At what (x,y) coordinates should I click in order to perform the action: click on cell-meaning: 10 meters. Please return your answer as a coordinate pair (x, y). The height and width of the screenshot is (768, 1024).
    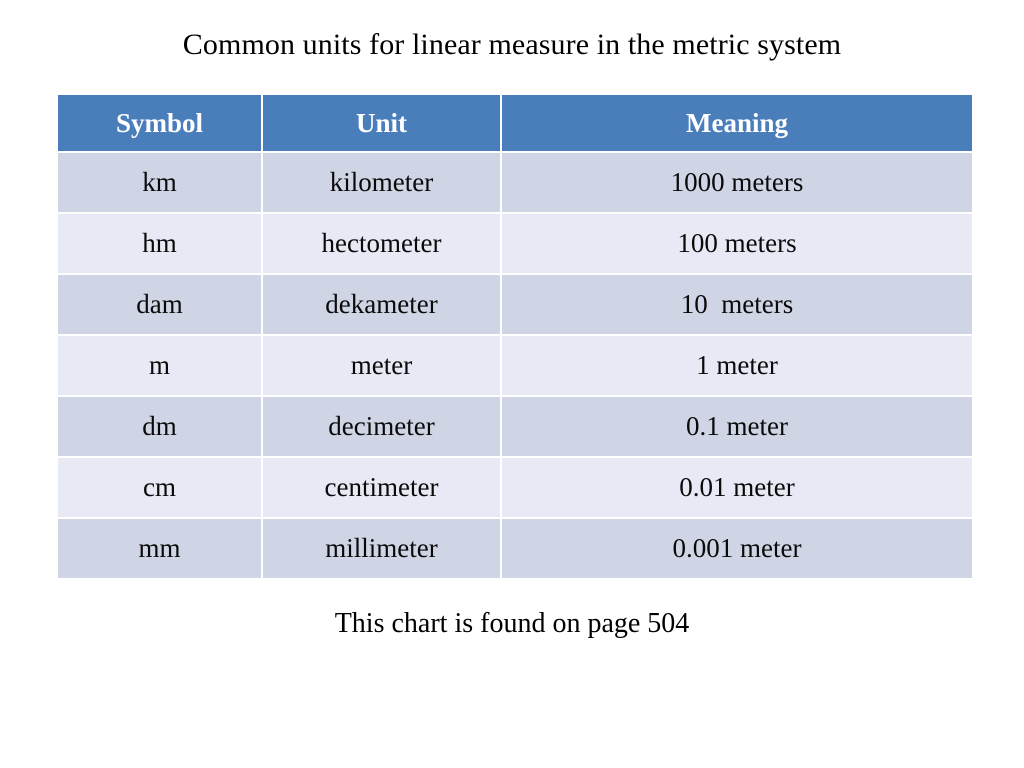
    Looking at the image, I should click on (737, 303).